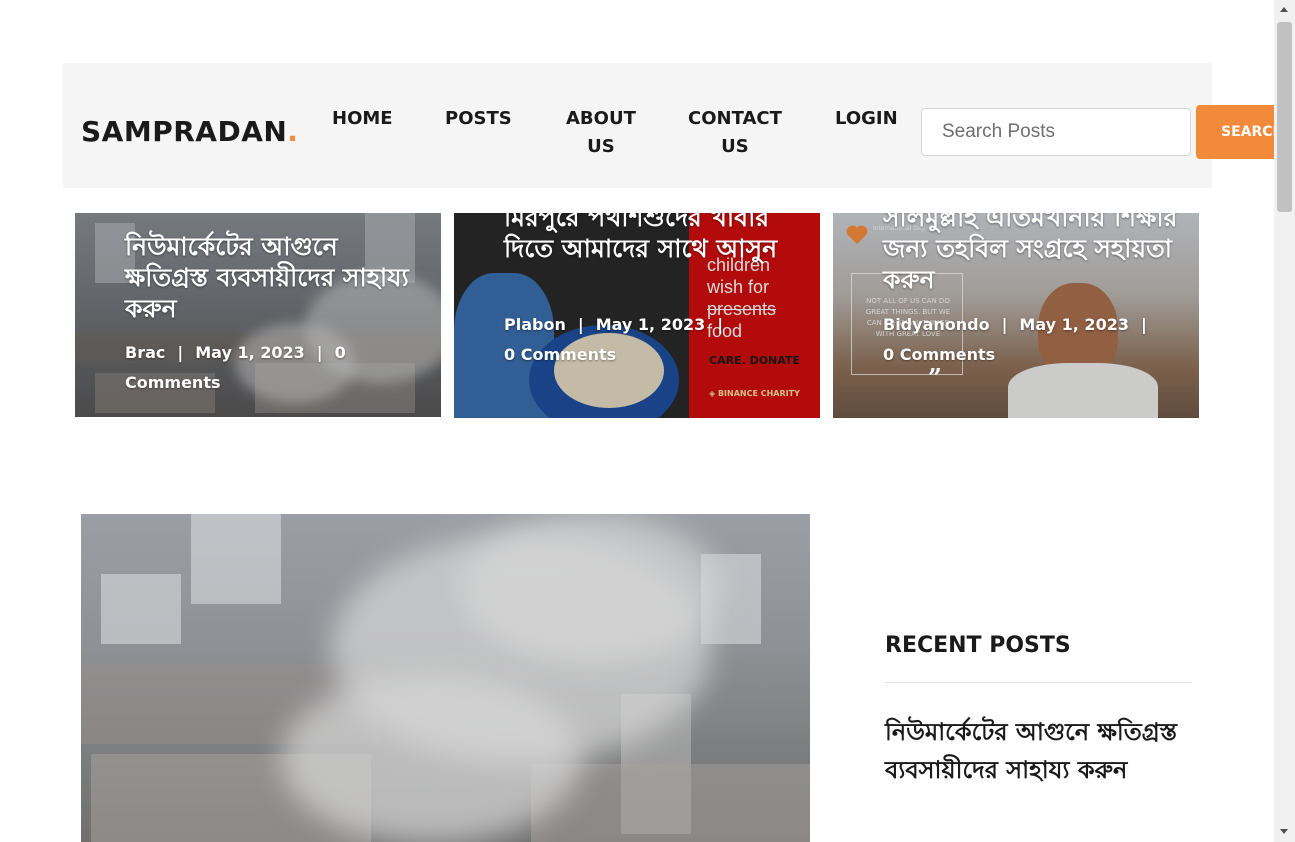  What do you see at coordinates (936, 324) in the screenshot?
I see `post-author: Bidyanondo` at bounding box center [936, 324].